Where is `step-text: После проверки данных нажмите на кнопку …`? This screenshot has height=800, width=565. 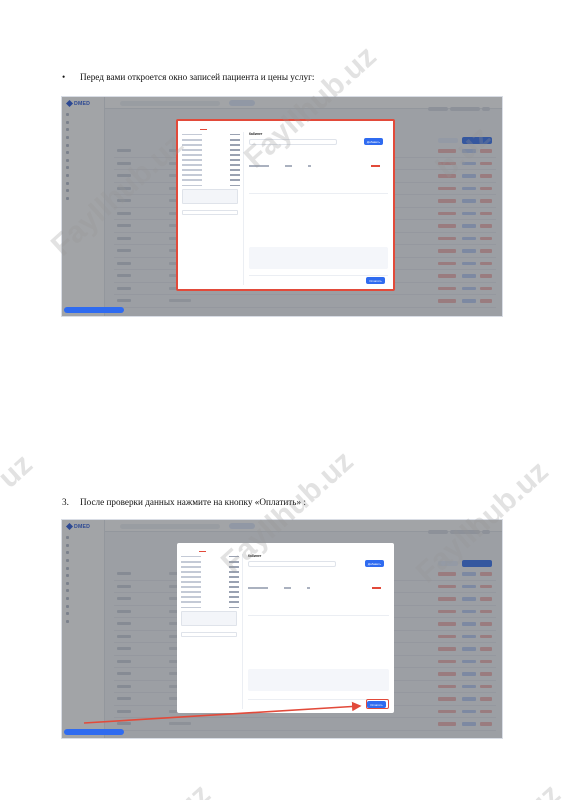 step-text: После проверки данных нажмите на кнопку … is located at coordinates (193, 502).